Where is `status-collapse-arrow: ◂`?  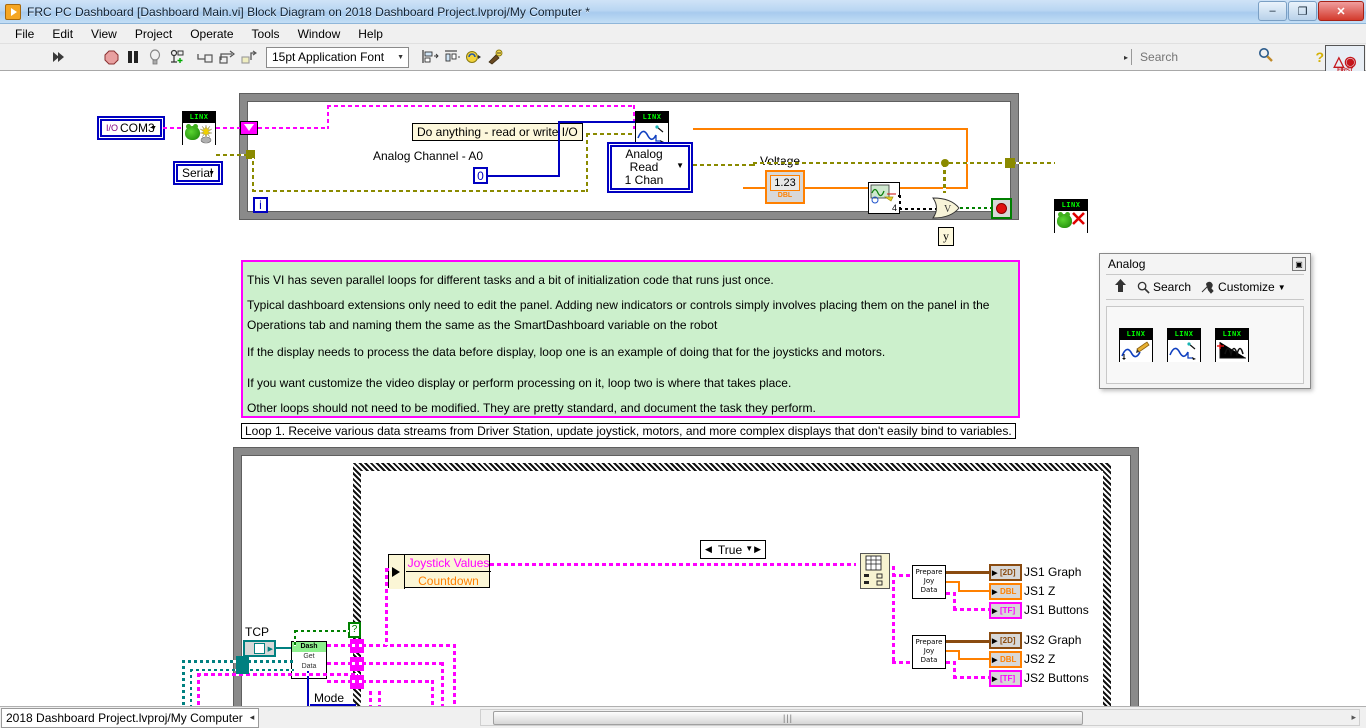
status-collapse-arrow: ◂ is located at coordinates (252, 717).